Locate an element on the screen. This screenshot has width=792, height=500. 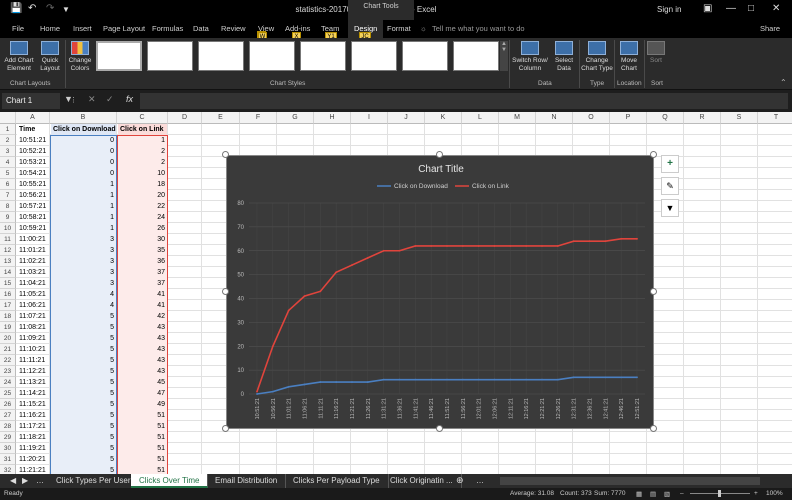
table-cell: 41 is located at coordinates (142, 294).